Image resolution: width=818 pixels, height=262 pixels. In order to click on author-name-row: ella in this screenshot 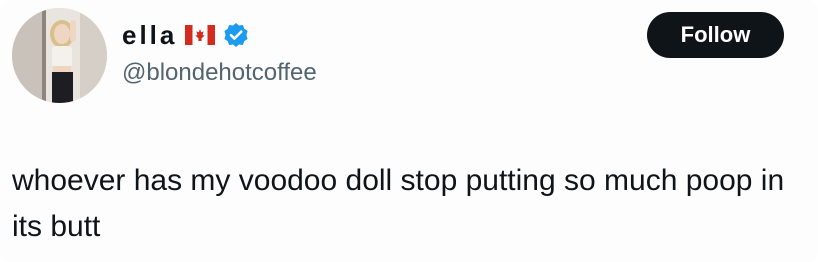, I will do `click(185, 35)`.